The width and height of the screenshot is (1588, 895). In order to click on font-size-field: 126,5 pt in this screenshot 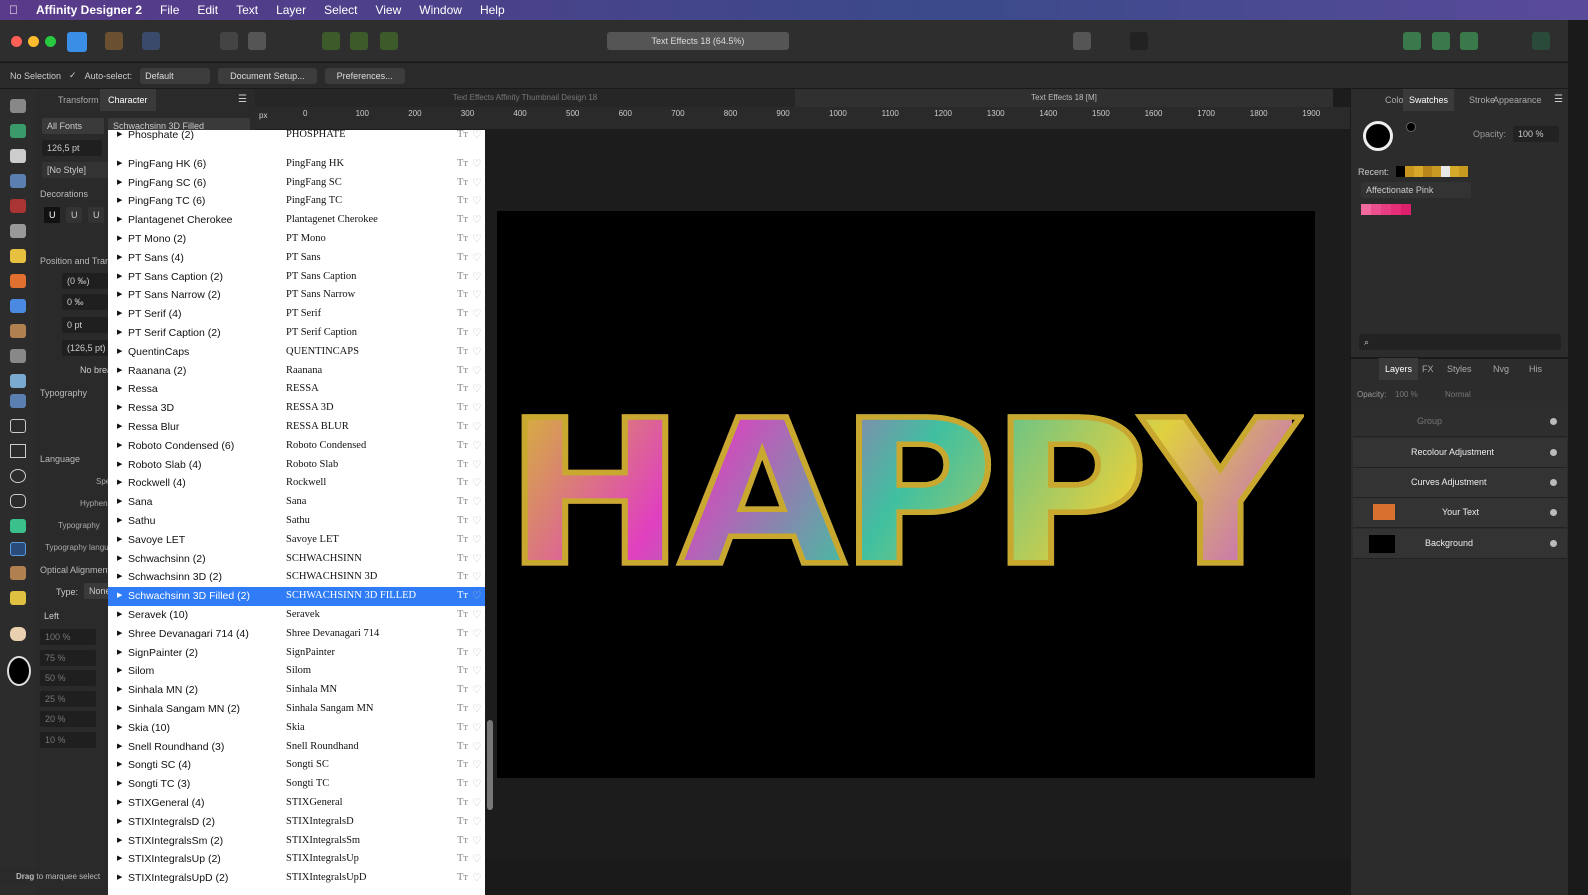, I will do `click(72, 148)`.